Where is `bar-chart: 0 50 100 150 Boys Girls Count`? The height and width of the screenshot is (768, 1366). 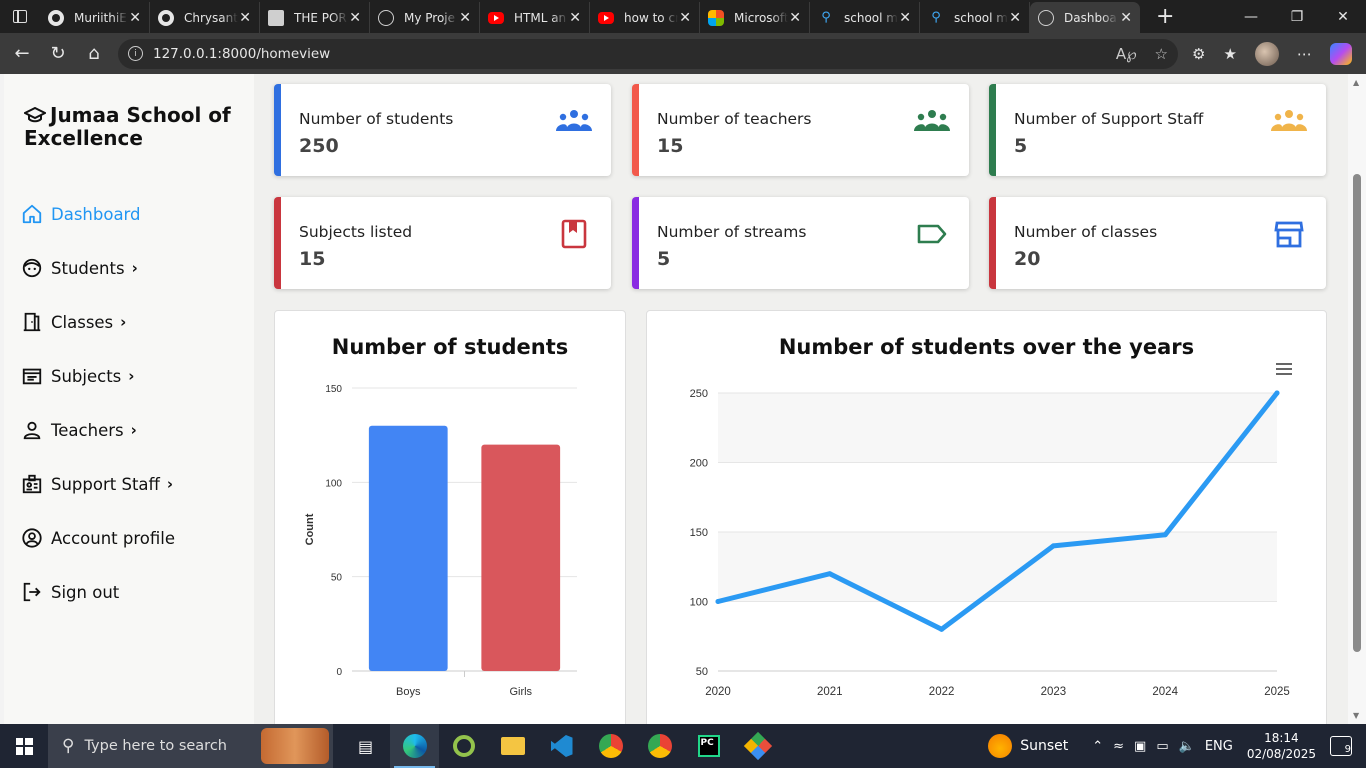 bar-chart: 0 50 100 150 Boys Girls Count is located at coordinates (440, 541).